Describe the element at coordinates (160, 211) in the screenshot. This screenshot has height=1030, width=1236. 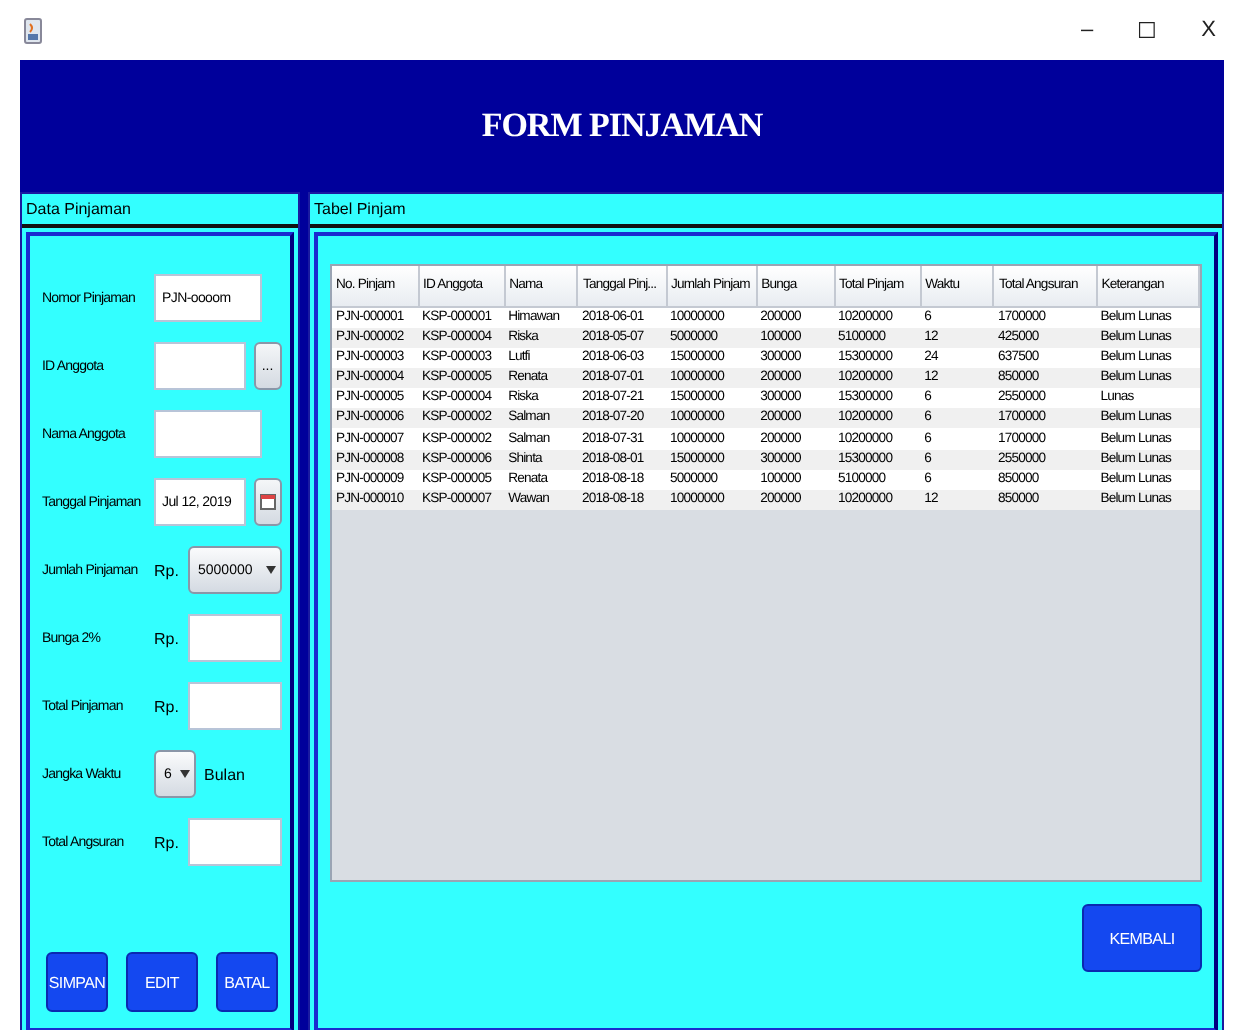
I see `panel-title: Data Pinjaman` at that location.